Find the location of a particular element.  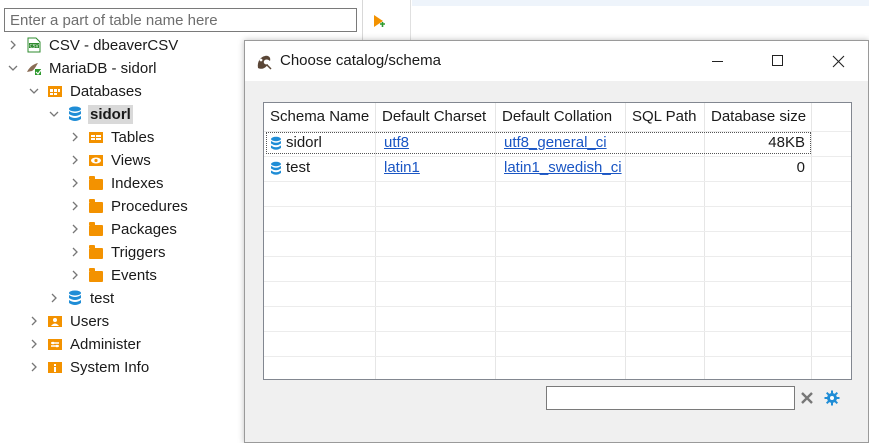

tree-item-tables: Tables is located at coordinates (113, 137).